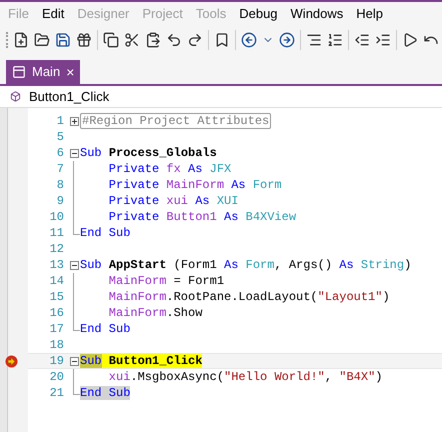 This screenshot has height=432, width=442. I want to click on new-file-icon, so click(21, 40).